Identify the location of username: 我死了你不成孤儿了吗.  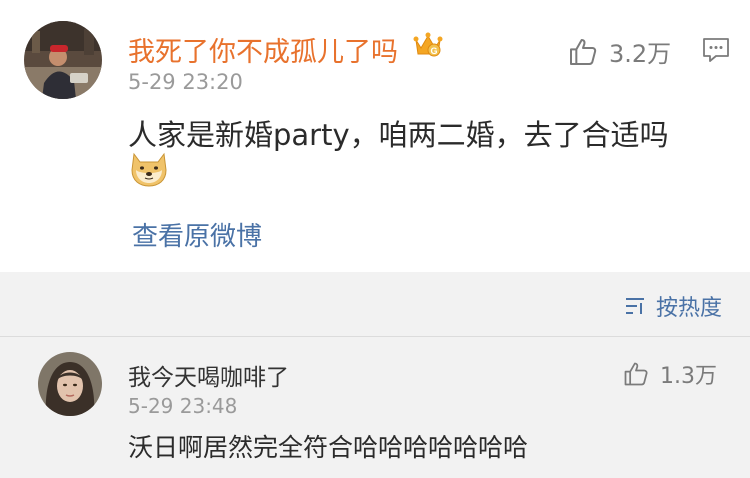
(263, 49).